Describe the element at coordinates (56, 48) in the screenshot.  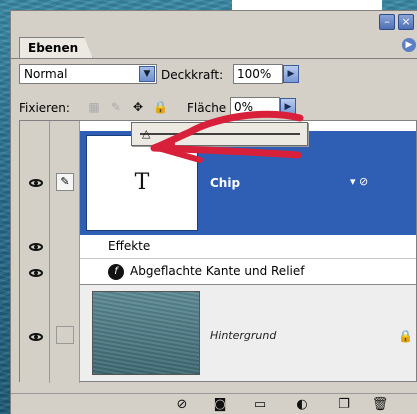
I see `tab-ebenen: Ebenen` at that location.